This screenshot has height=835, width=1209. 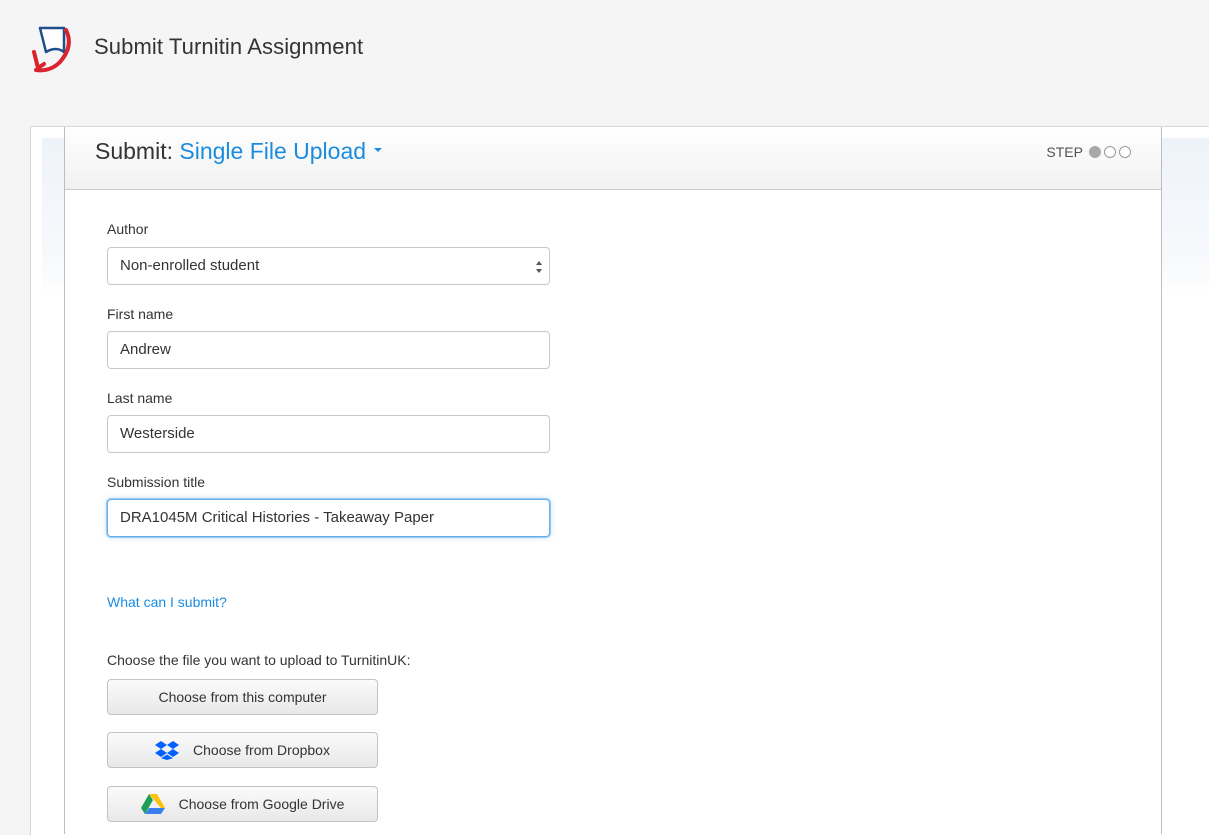 What do you see at coordinates (167, 750) in the screenshot?
I see `dropbox-icon` at bounding box center [167, 750].